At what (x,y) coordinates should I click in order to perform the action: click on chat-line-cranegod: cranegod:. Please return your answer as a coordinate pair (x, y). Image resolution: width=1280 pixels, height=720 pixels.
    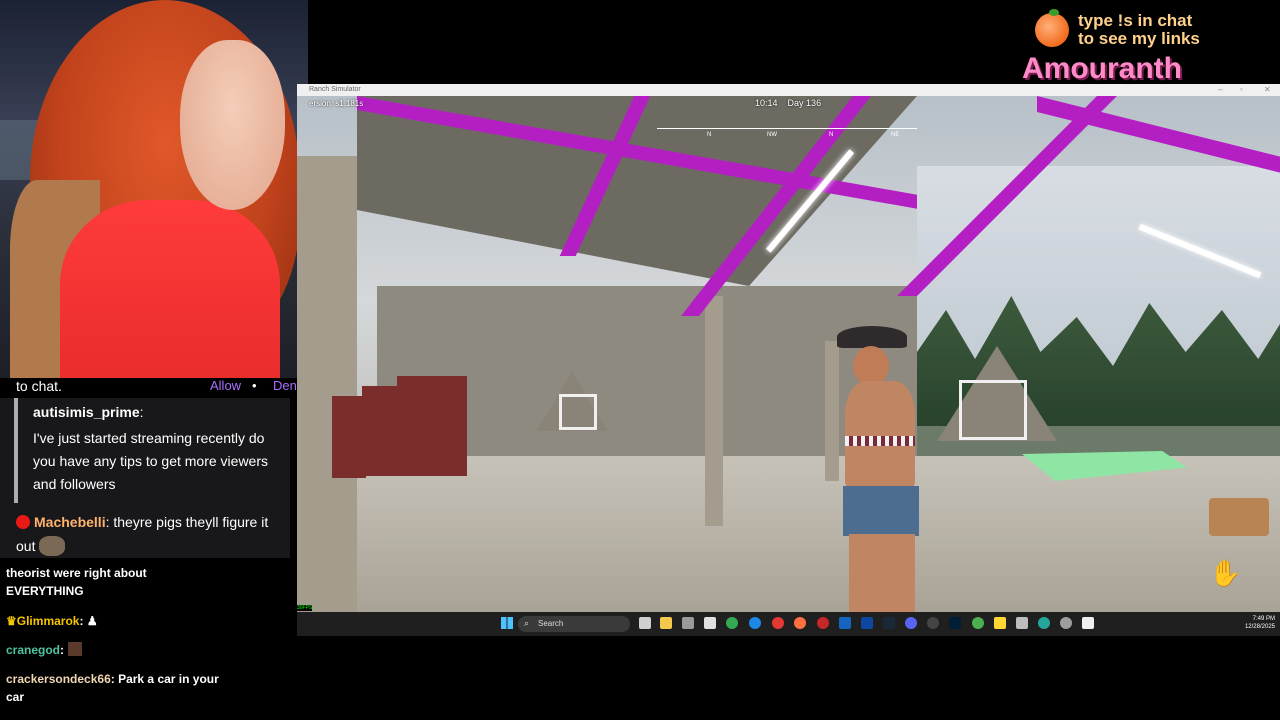
    Looking at the image, I should click on (44, 650).